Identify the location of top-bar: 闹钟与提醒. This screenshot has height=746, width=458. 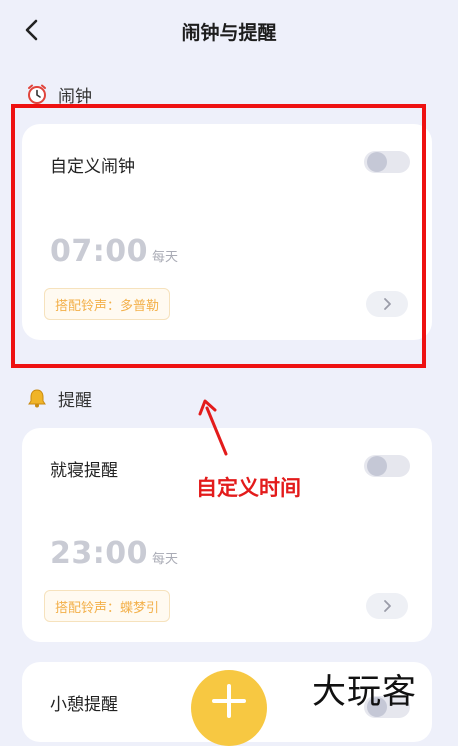
(229, 30).